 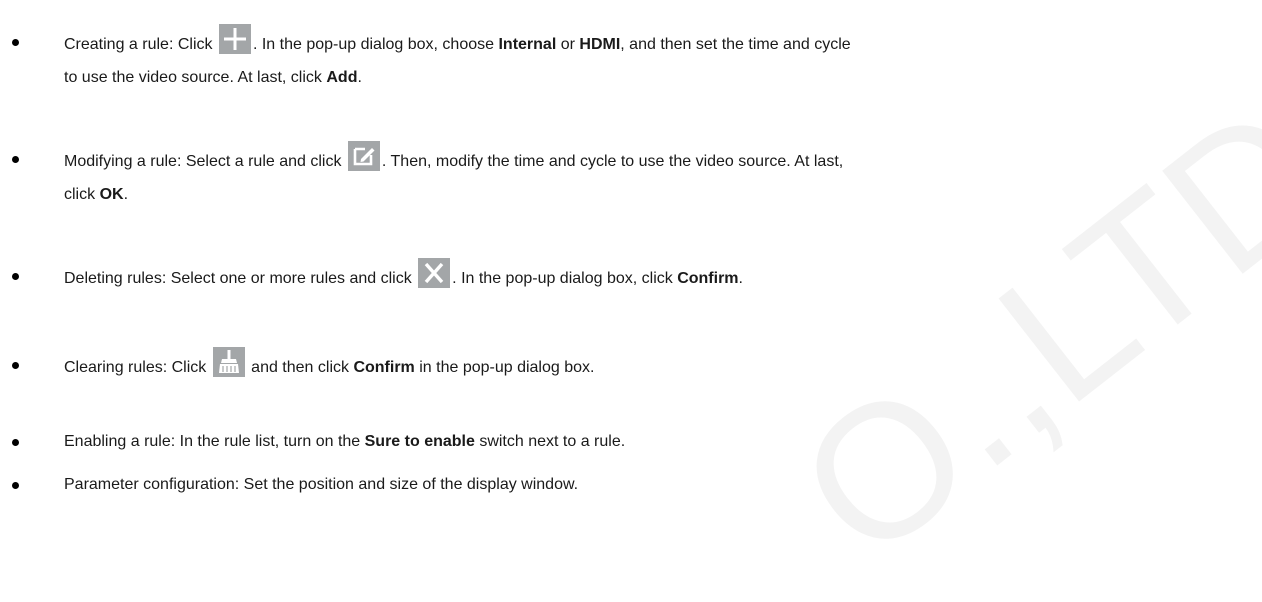 I want to click on broom-icon, so click(x=229, y=362).